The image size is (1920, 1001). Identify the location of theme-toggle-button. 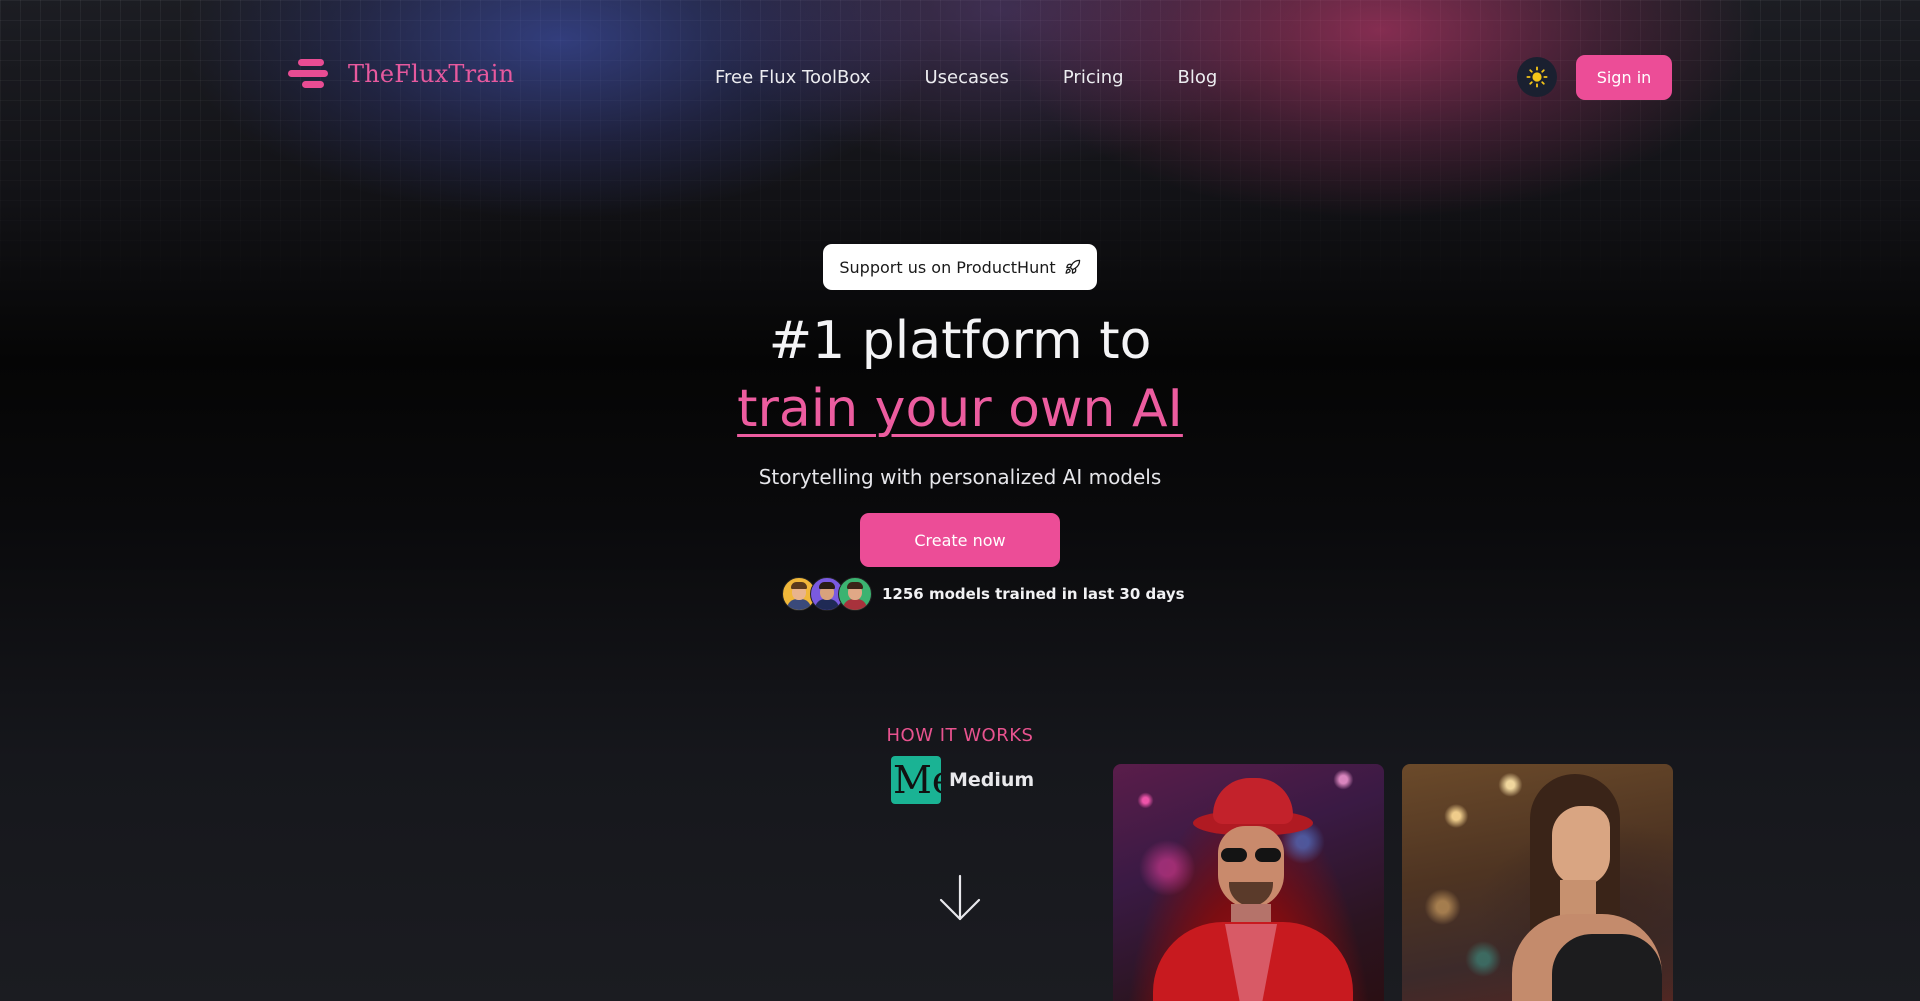
(1537, 77).